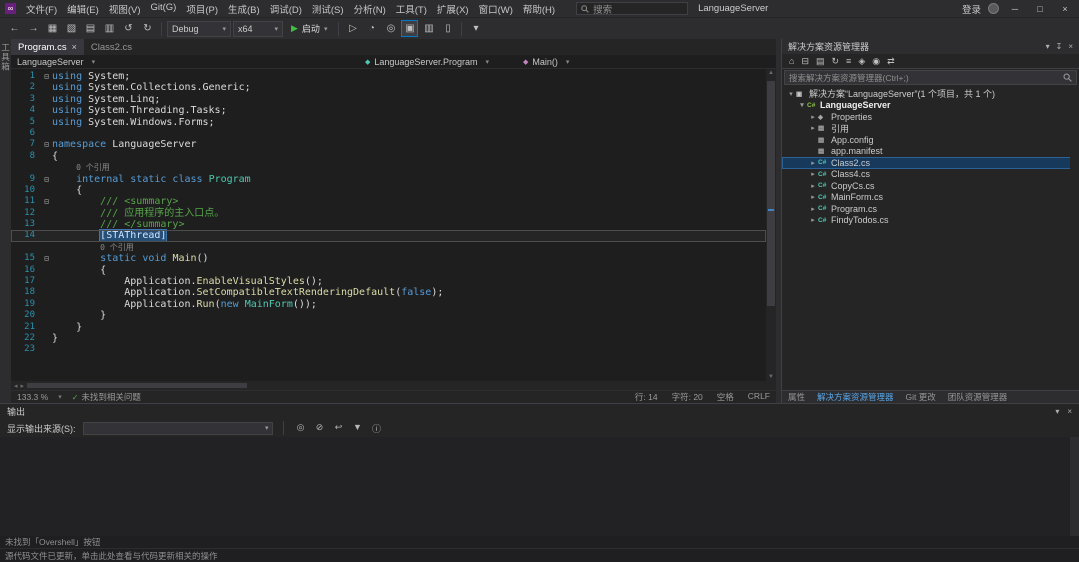  What do you see at coordinates (26, 258) in the screenshot?
I see `line-number: 15` at bounding box center [26, 258].